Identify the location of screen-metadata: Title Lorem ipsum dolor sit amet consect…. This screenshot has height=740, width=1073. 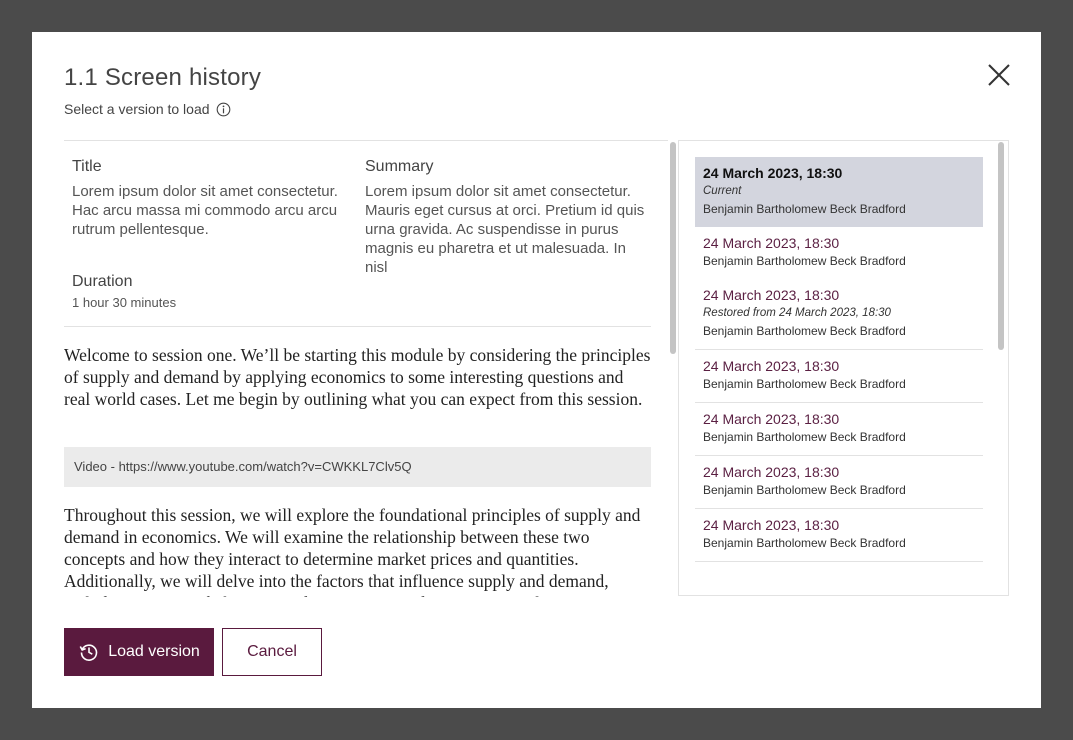
(357, 234).